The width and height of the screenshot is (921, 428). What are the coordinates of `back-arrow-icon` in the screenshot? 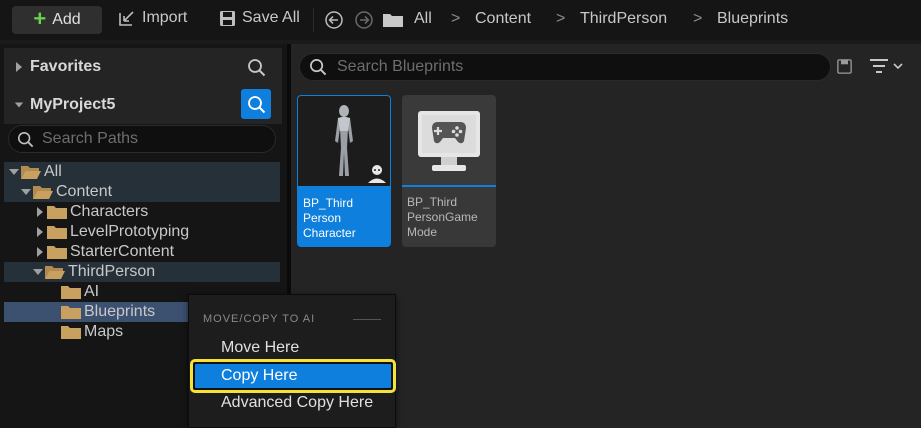 It's located at (334, 22).